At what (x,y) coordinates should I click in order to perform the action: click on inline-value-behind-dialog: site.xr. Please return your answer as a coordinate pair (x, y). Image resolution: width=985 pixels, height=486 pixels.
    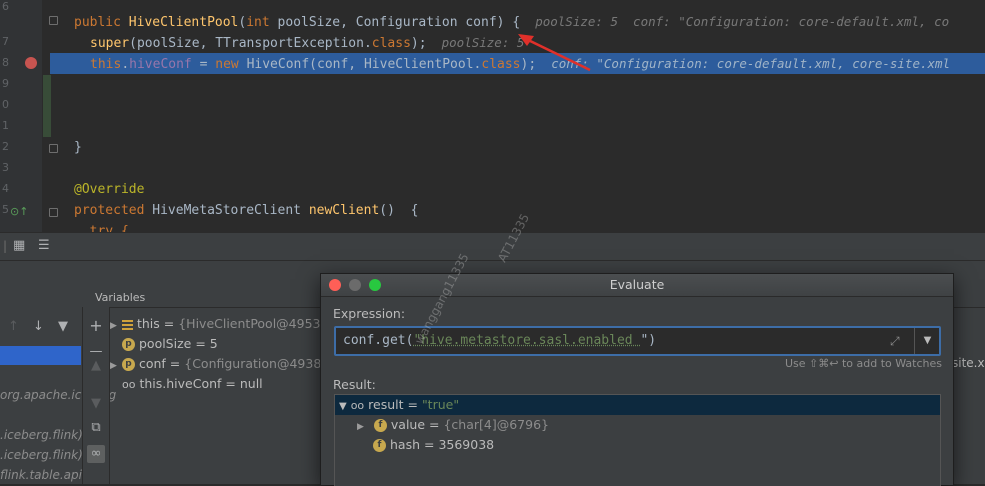
    Looking at the image, I should click on (968, 363).